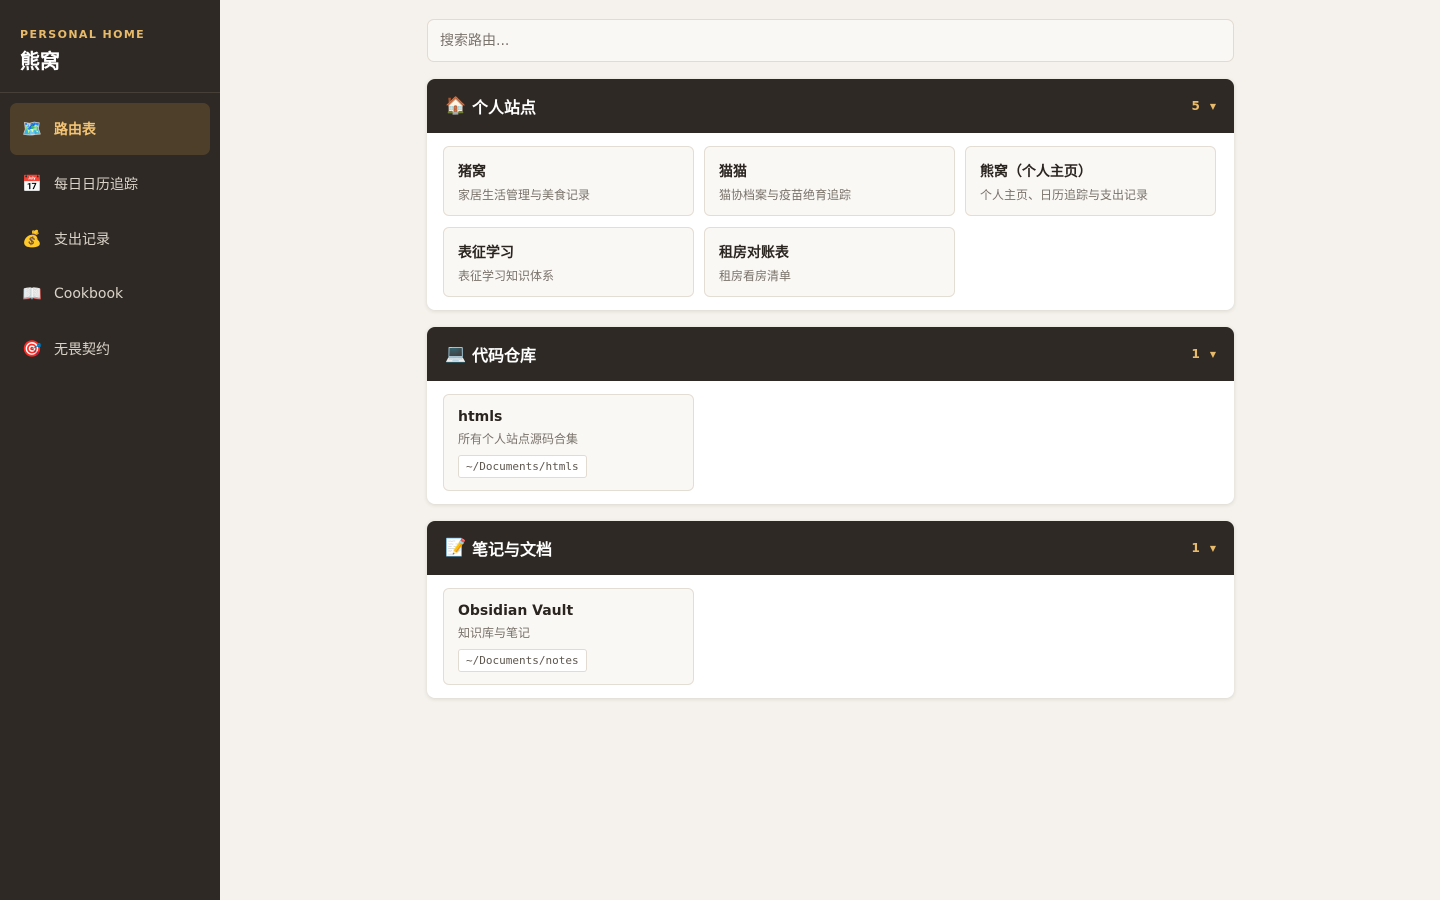 This screenshot has width=1440, height=900. Describe the element at coordinates (504, 355) in the screenshot. I see `group-title-text: 代码仓库` at that location.